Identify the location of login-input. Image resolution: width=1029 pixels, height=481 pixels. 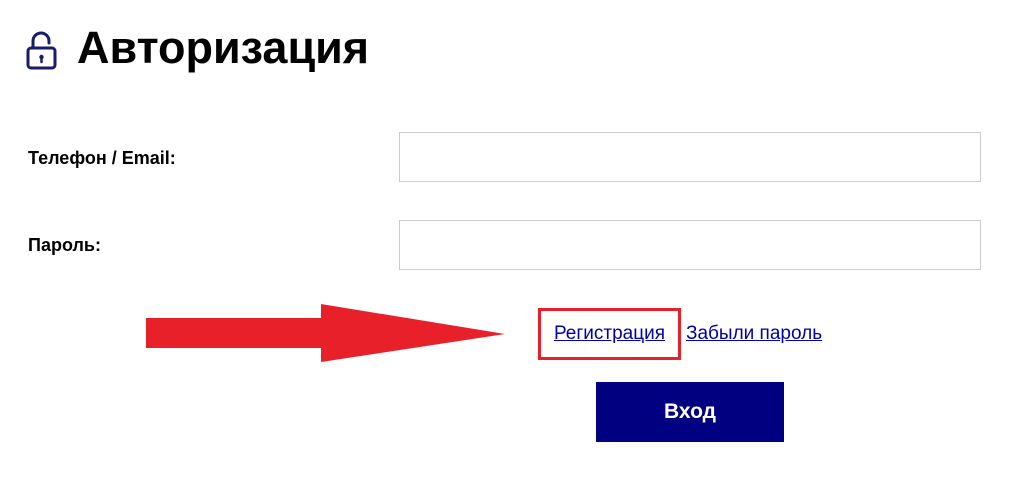
(690, 157).